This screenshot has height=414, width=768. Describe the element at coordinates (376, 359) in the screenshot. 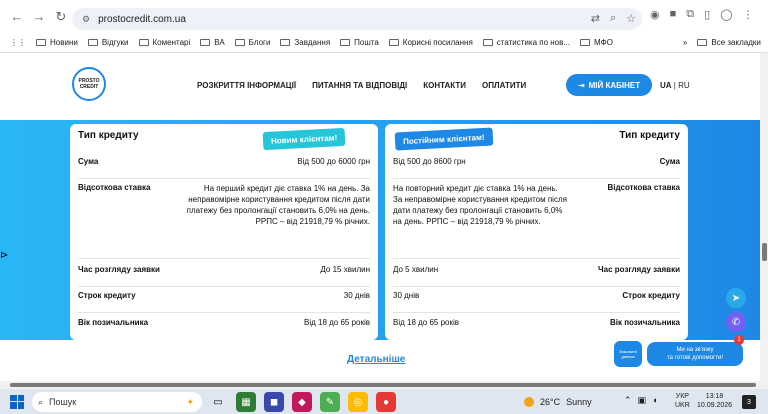

I see `details-link: Детальніше` at that location.